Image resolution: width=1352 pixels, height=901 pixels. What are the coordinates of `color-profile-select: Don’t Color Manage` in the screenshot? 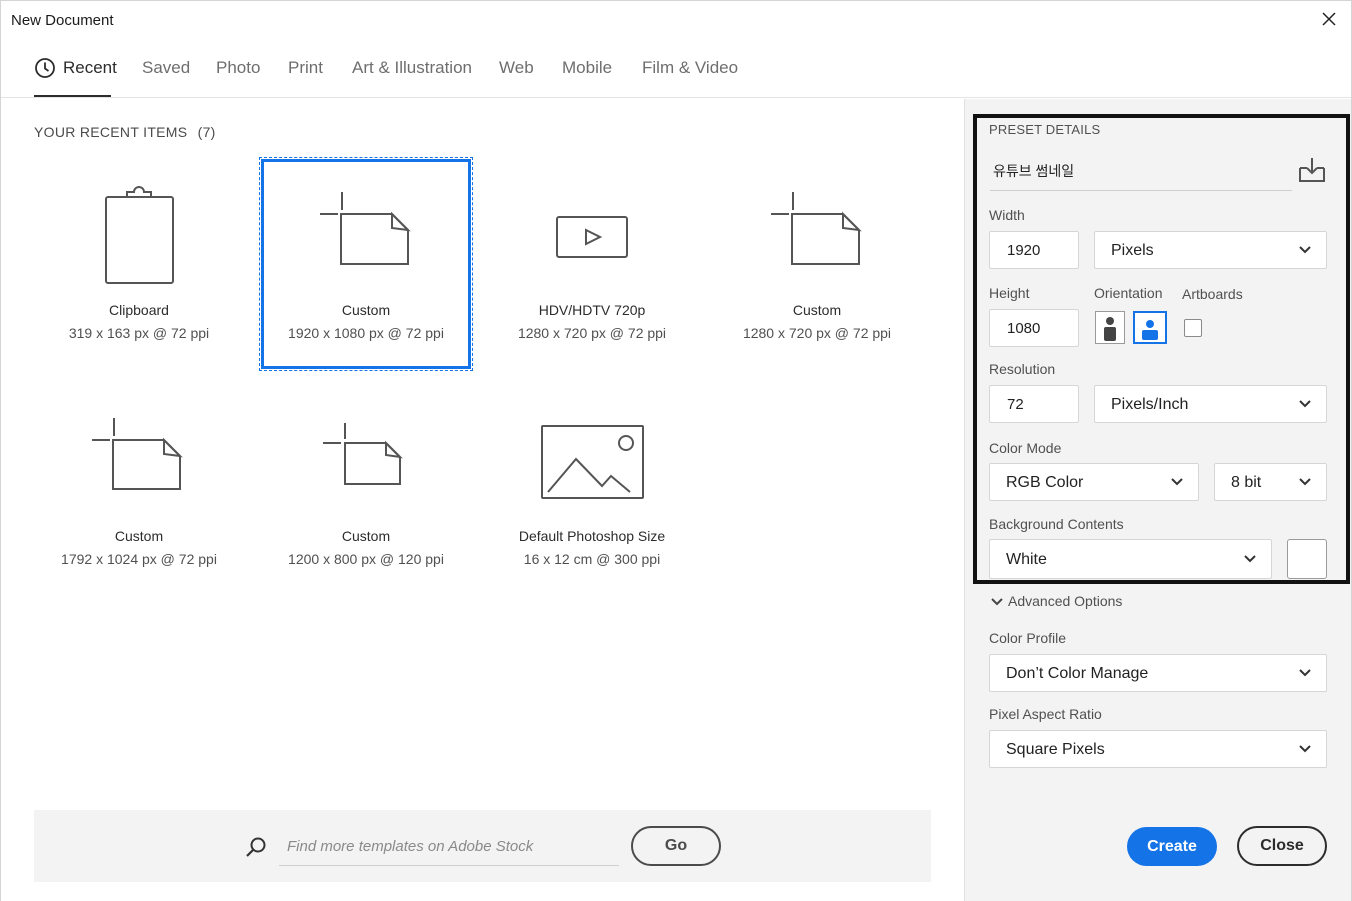 It's located at (1158, 673).